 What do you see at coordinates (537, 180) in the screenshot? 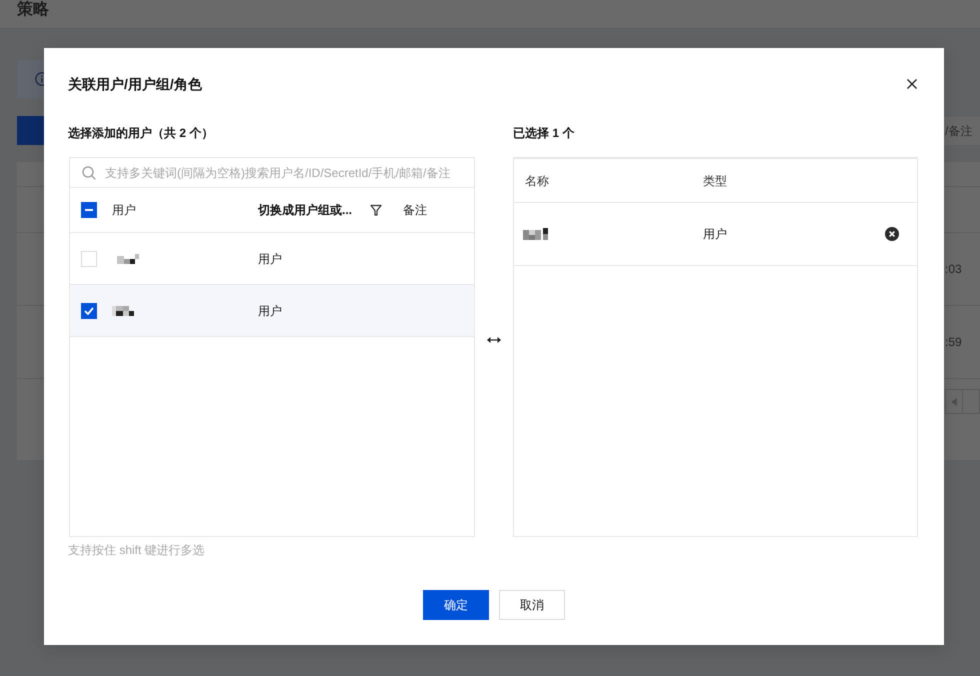
I see `column-header: 名称` at bounding box center [537, 180].